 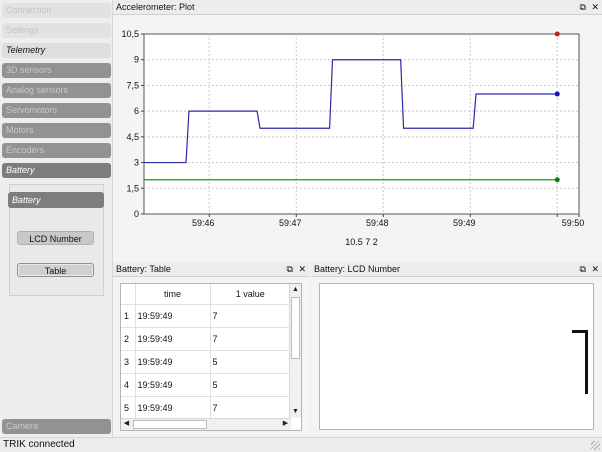 I want to click on x-tick-label: 59:48, so click(x=377, y=223).